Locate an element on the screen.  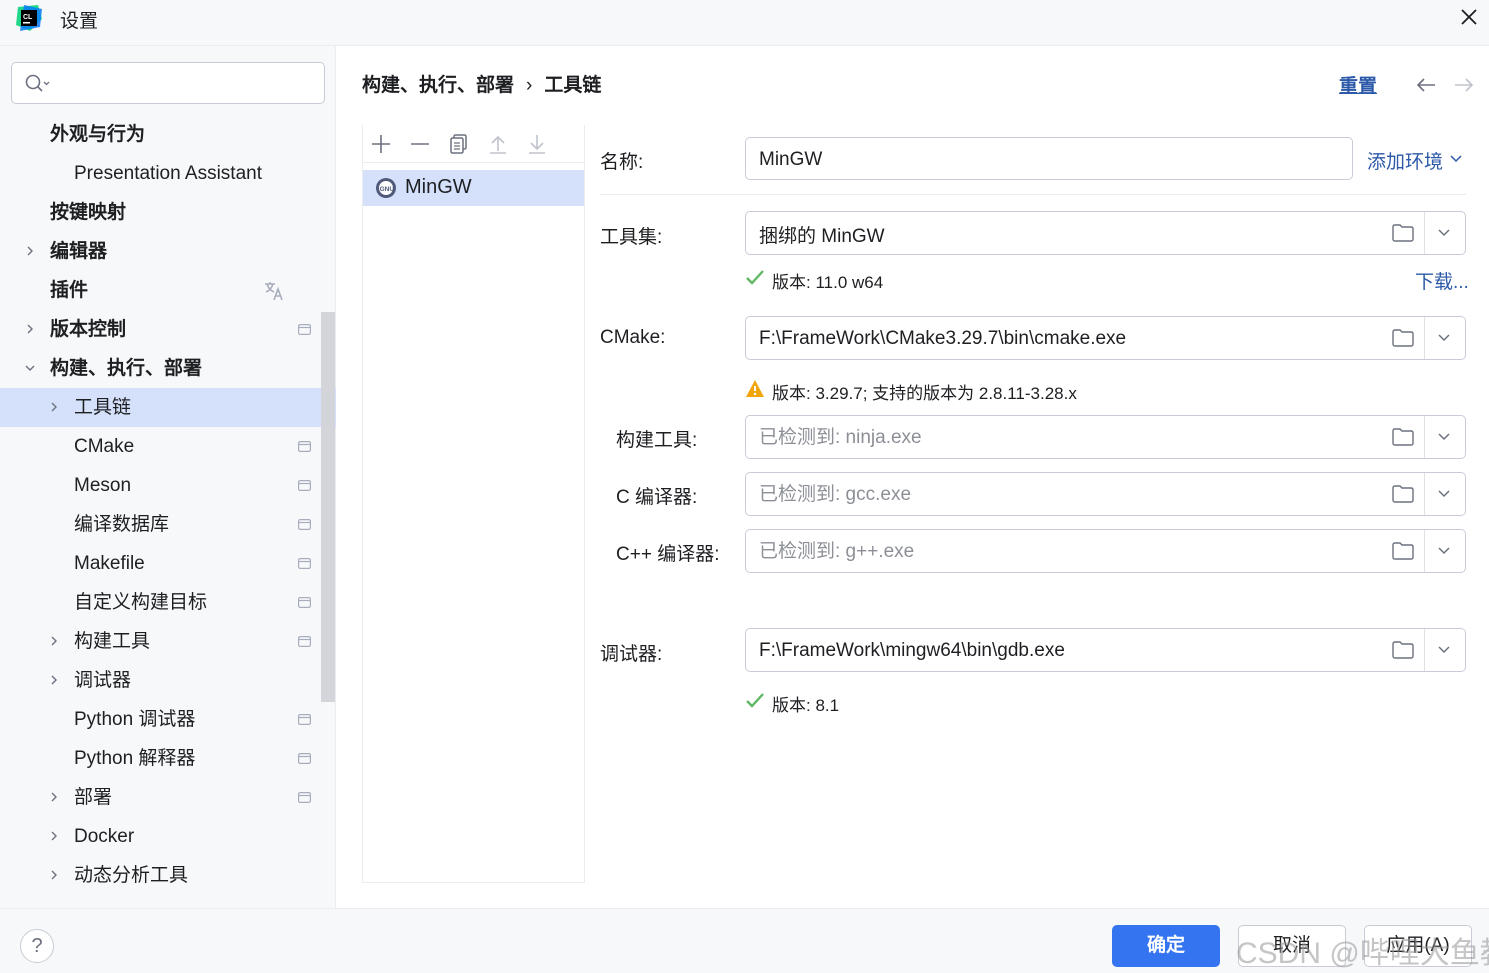
tree-item-label: 编辑器 is located at coordinates (79, 251).